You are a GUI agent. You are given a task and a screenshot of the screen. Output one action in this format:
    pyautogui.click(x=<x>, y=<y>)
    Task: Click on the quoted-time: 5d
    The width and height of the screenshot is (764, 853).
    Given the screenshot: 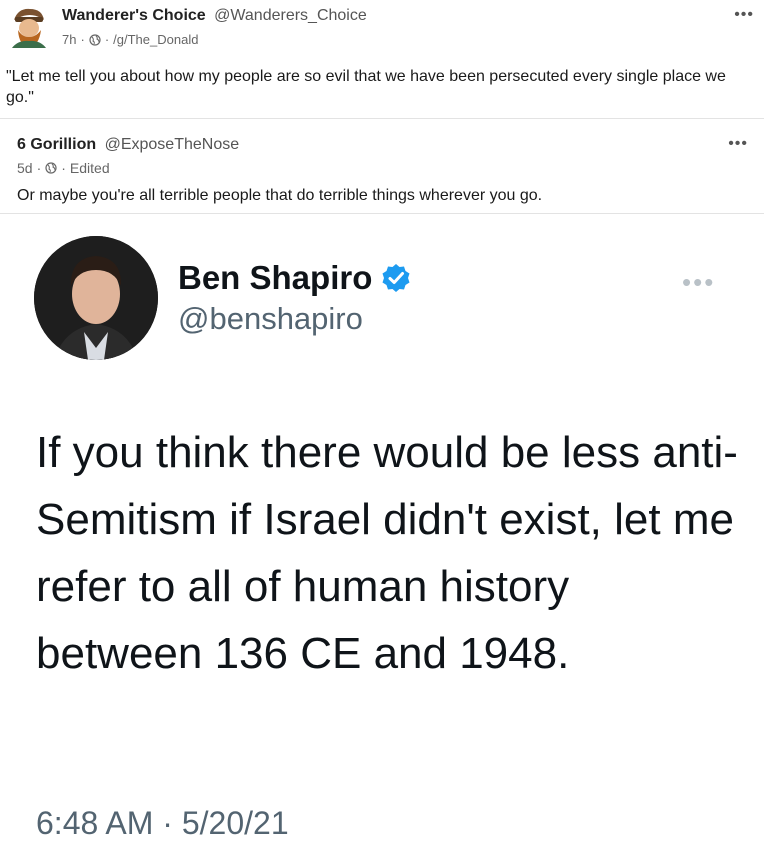 What is the action you would take?
    pyautogui.click(x=25, y=168)
    